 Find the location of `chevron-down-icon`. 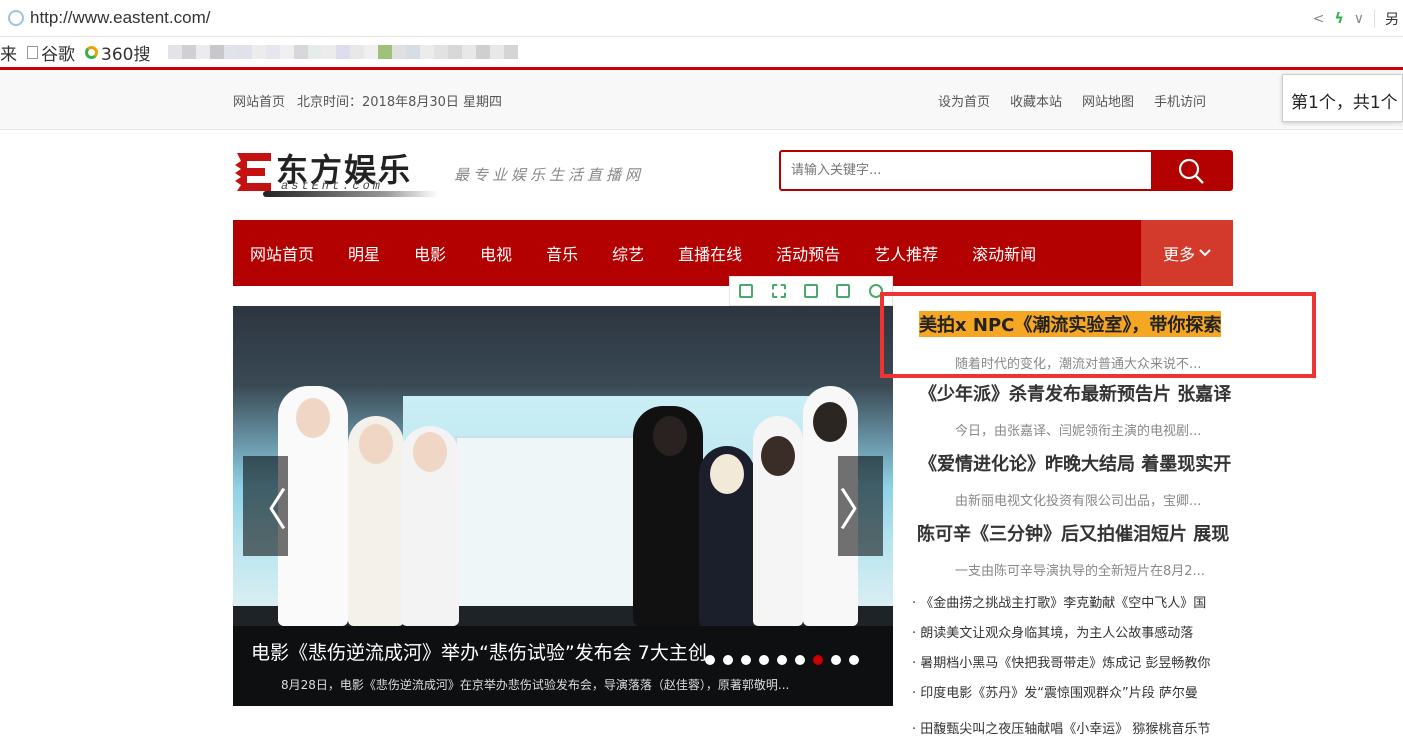

chevron-down-icon is located at coordinates (1205, 253).